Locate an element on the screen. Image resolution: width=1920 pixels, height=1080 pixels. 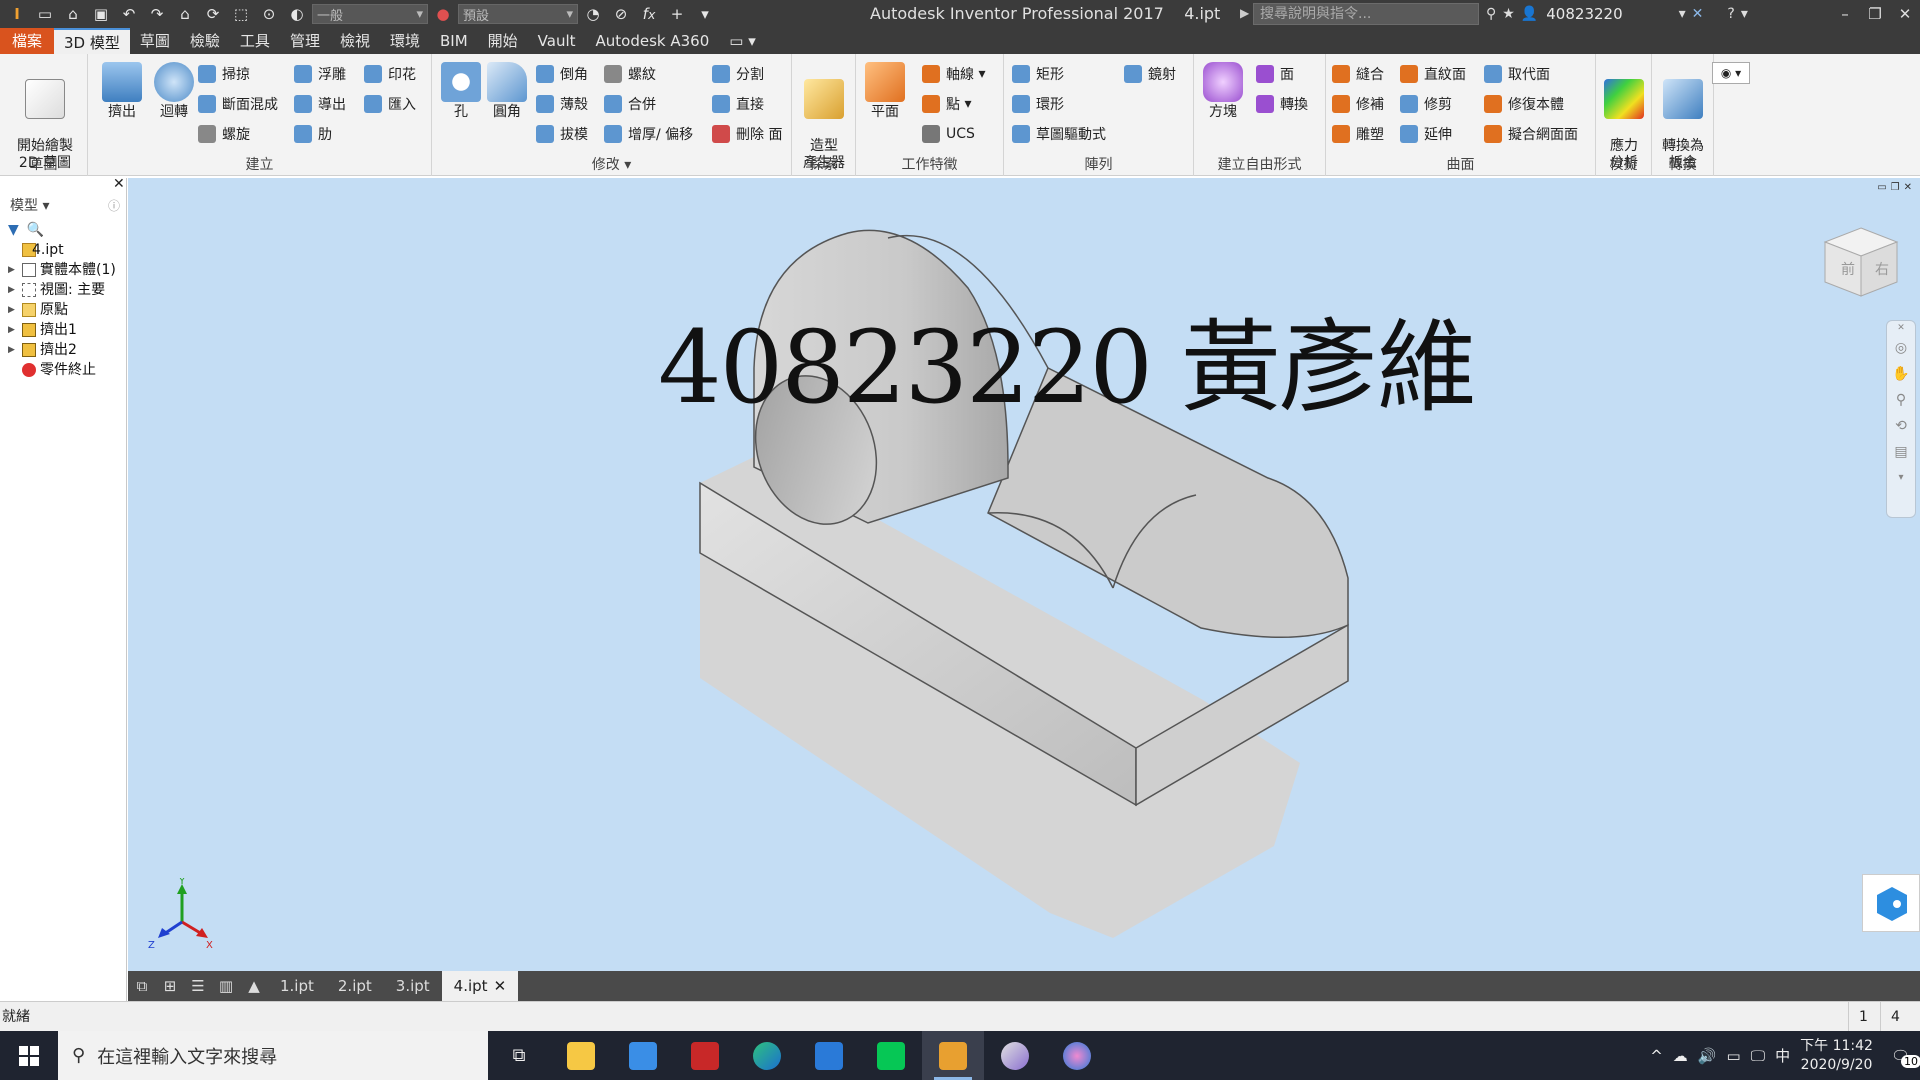
orbit-icon: ⟲ is located at coordinates (1901, 426).